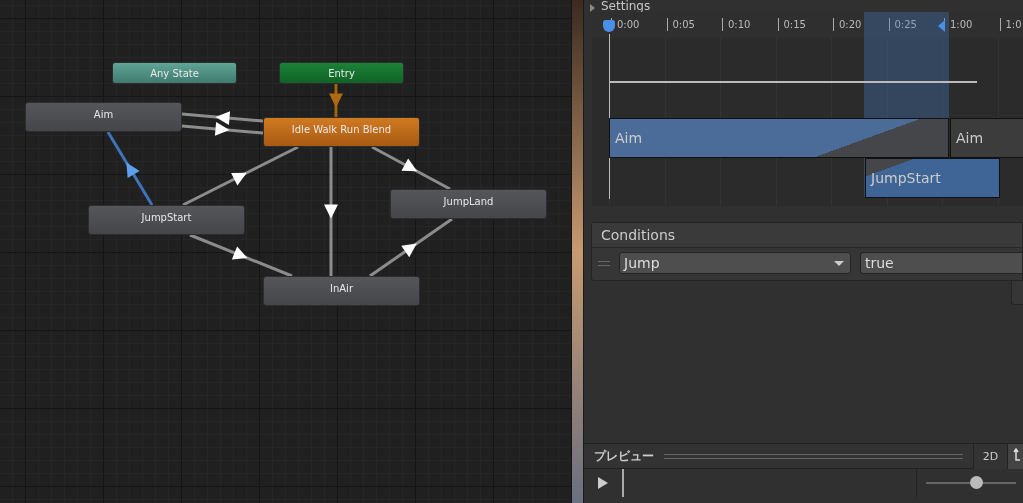 This screenshot has height=503, width=1023. Describe the element at coordinates (958, 24) in the screenshot. I see `time-tick-label: 1:00` at that location.